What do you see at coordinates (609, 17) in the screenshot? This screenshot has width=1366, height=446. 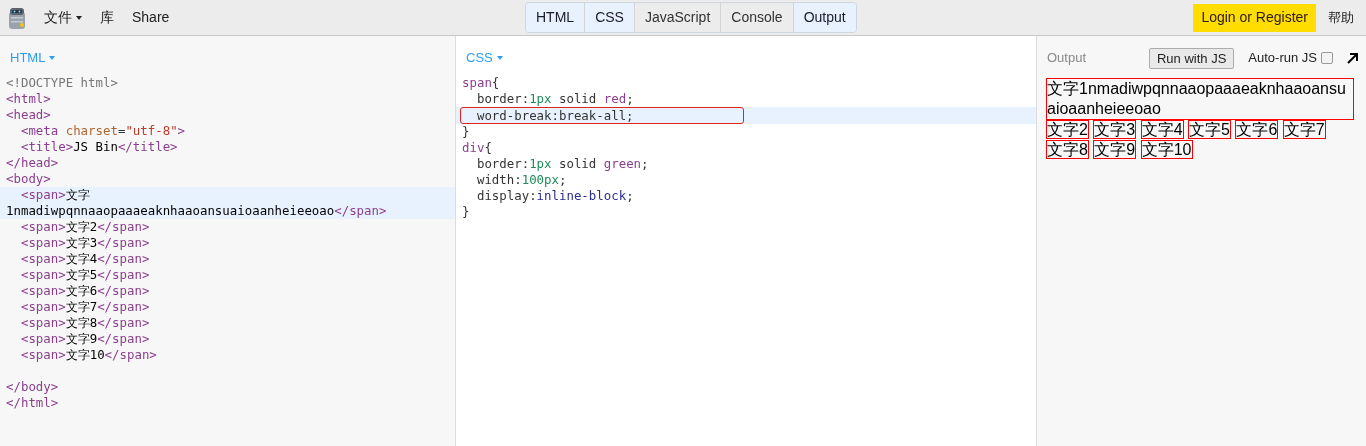 I see `panel-tab: CSS` at bounding box center [609, 17].